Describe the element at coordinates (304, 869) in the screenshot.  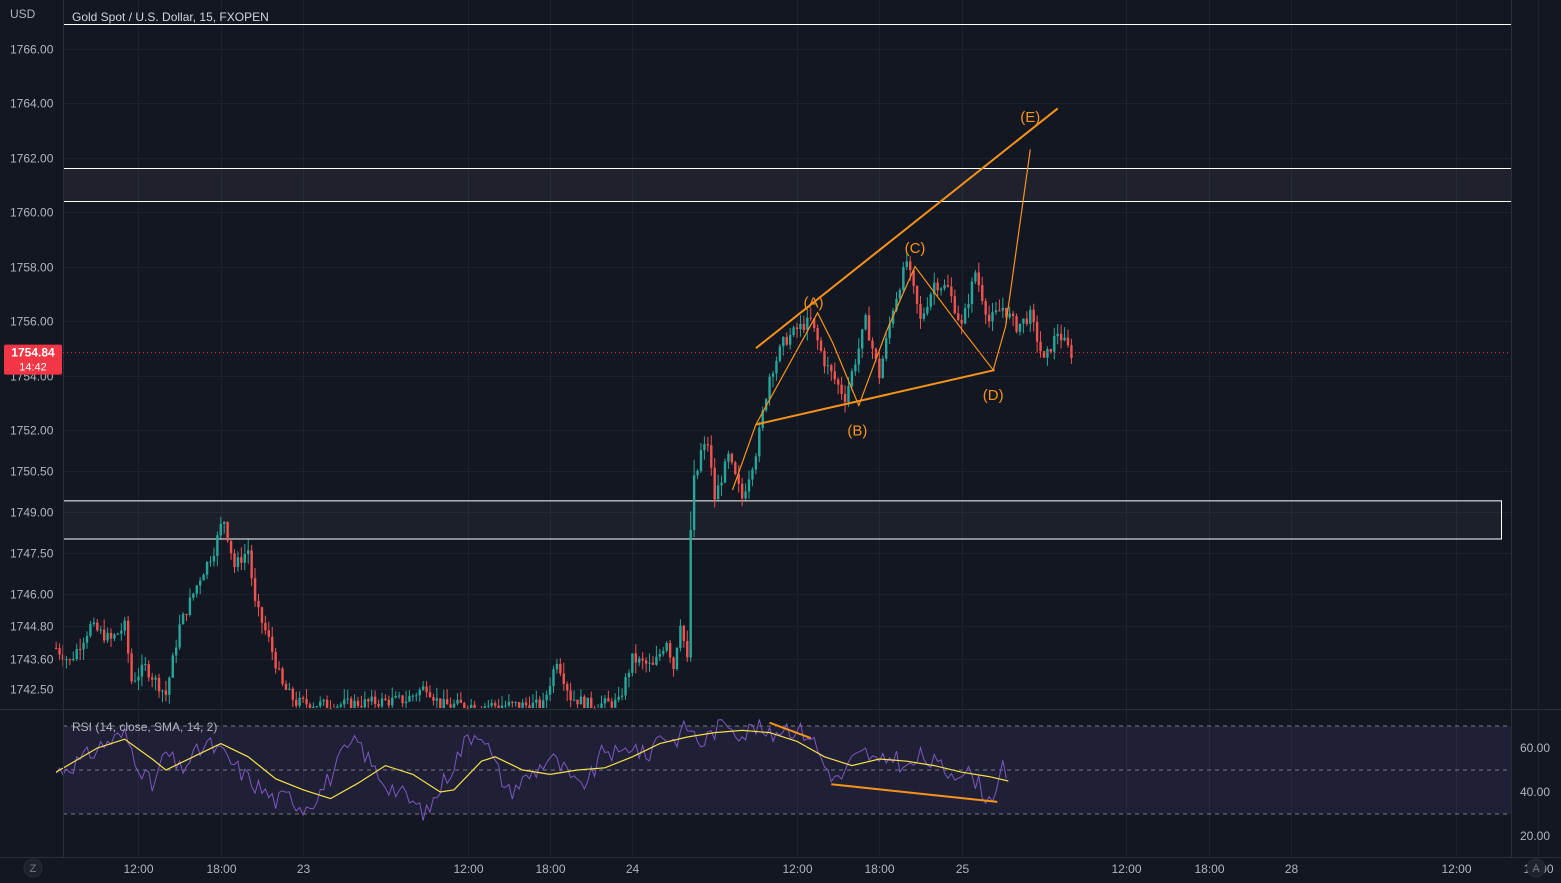
I see `time-tick-label: 23` at that location.